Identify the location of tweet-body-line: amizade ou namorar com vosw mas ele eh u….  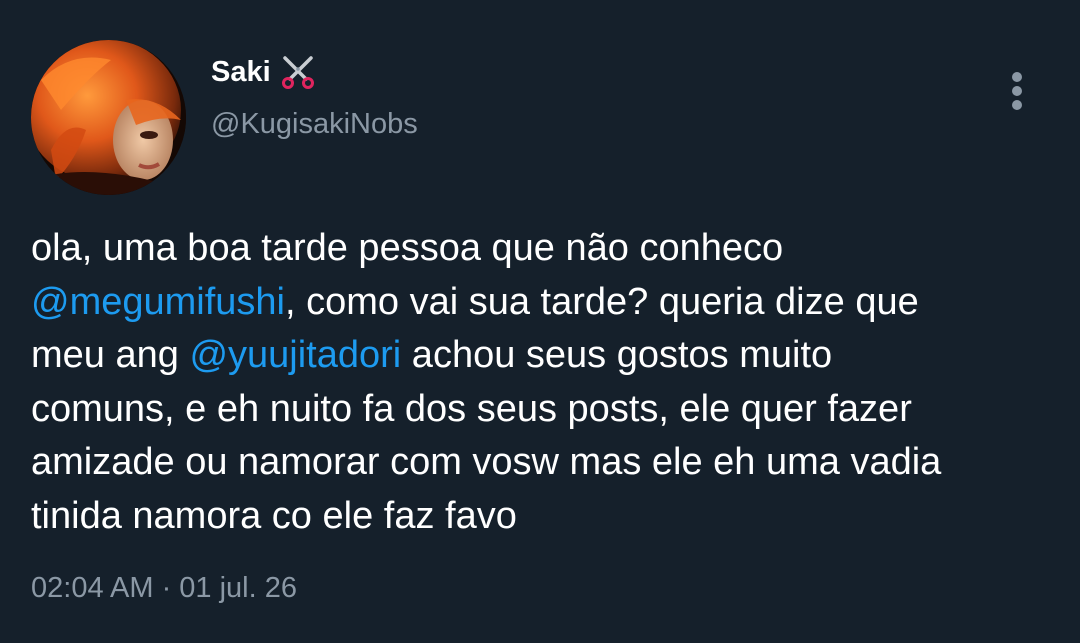
(486, 462).